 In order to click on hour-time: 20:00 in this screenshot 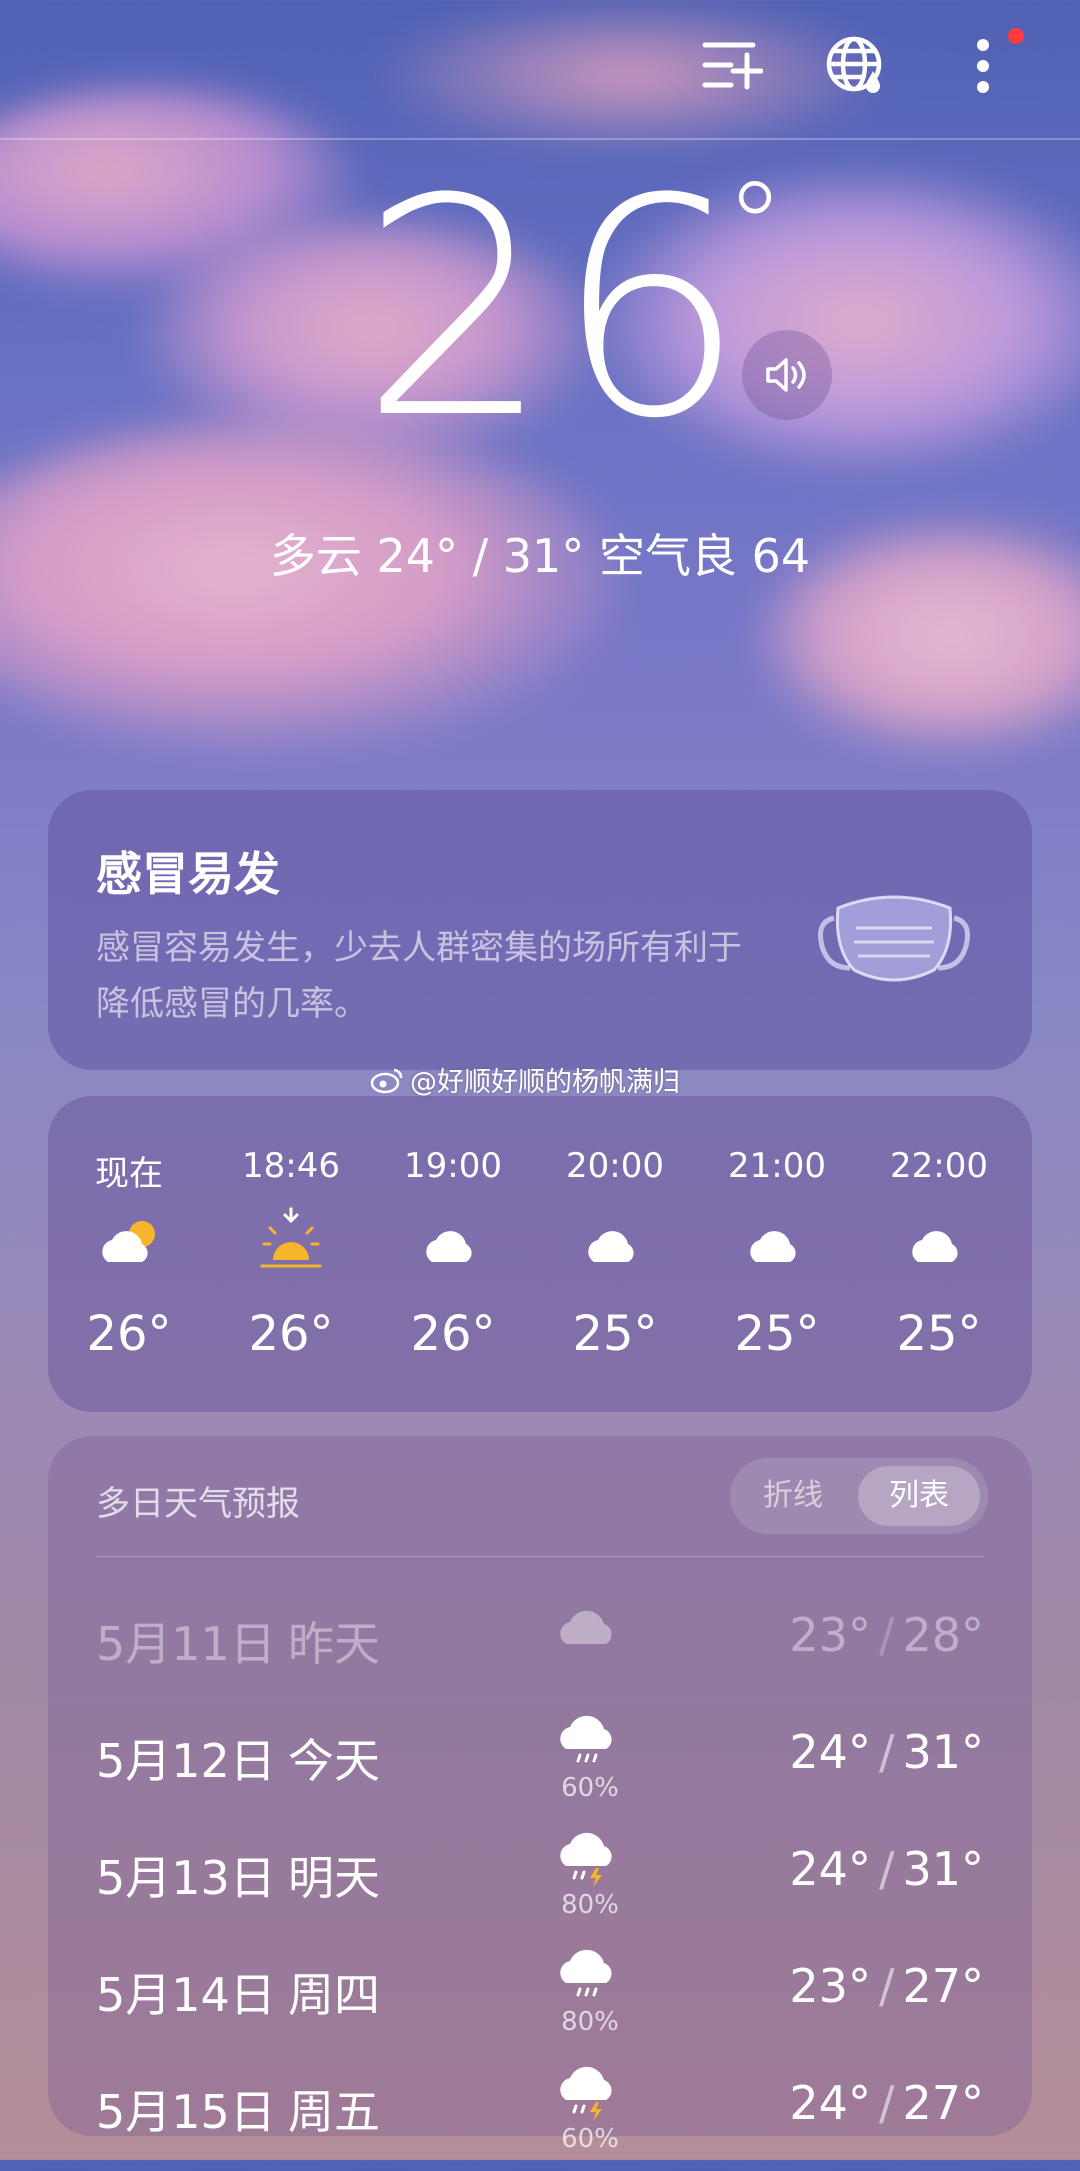, I will do `click(615, 1166)`.